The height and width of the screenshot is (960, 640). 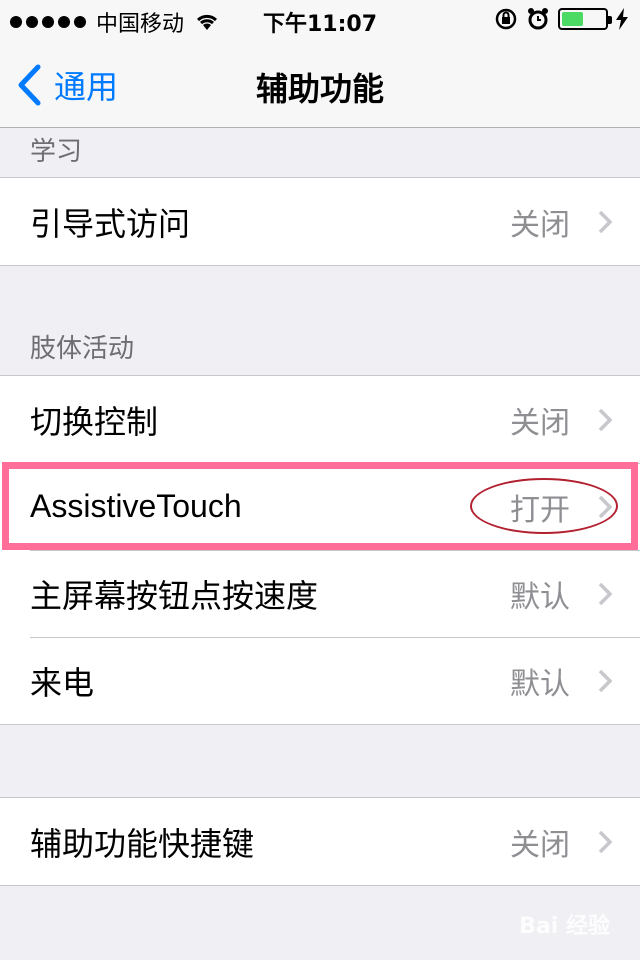 I want to click on orientation-lock-icon, so click(x=506, y=19).